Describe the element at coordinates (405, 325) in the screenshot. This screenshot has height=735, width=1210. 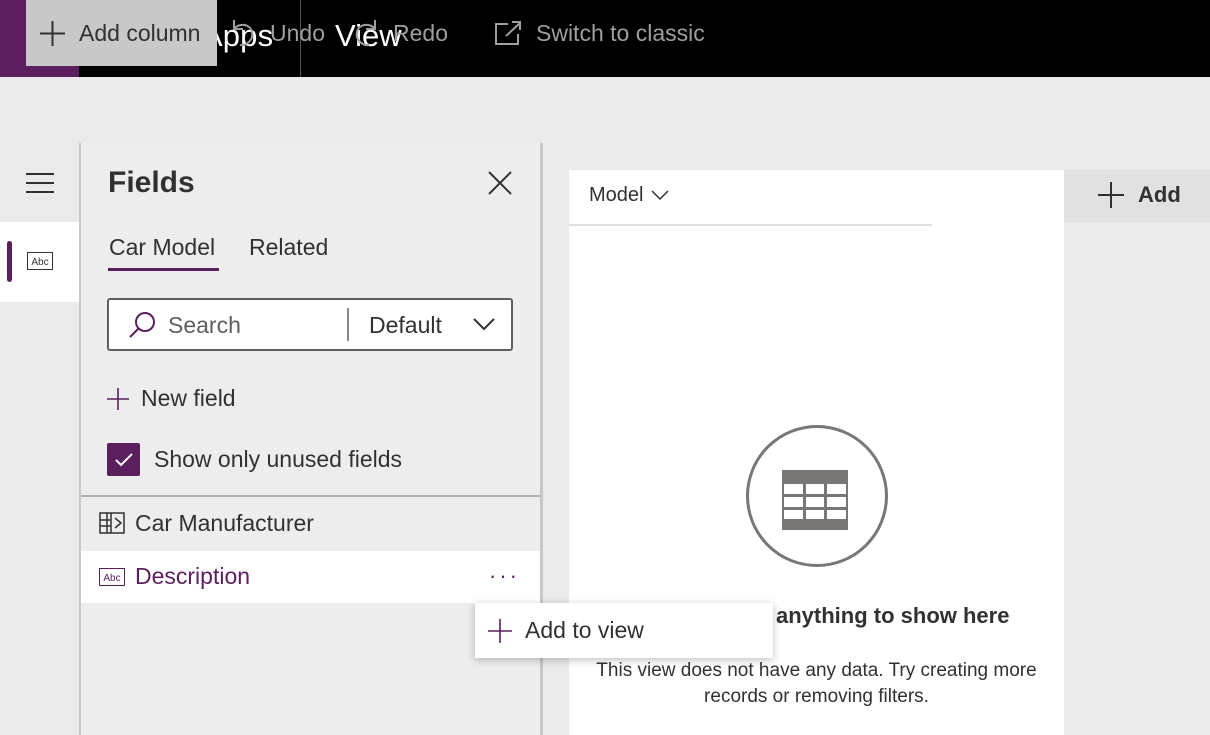
I see `field-type-dropdown: Default` at that location.